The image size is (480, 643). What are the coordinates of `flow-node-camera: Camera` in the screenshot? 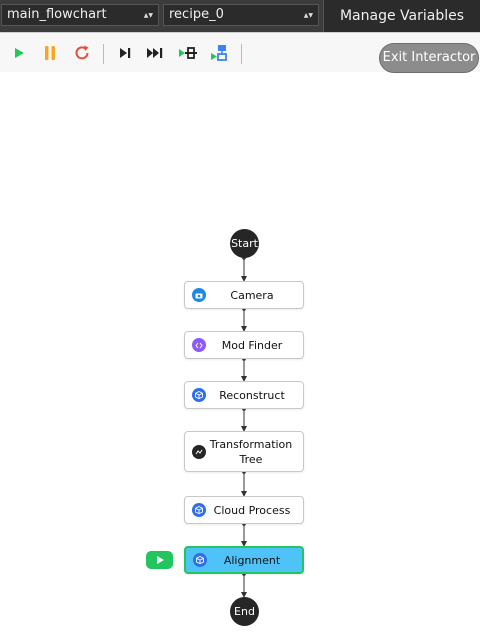 It's located at (244, 295).